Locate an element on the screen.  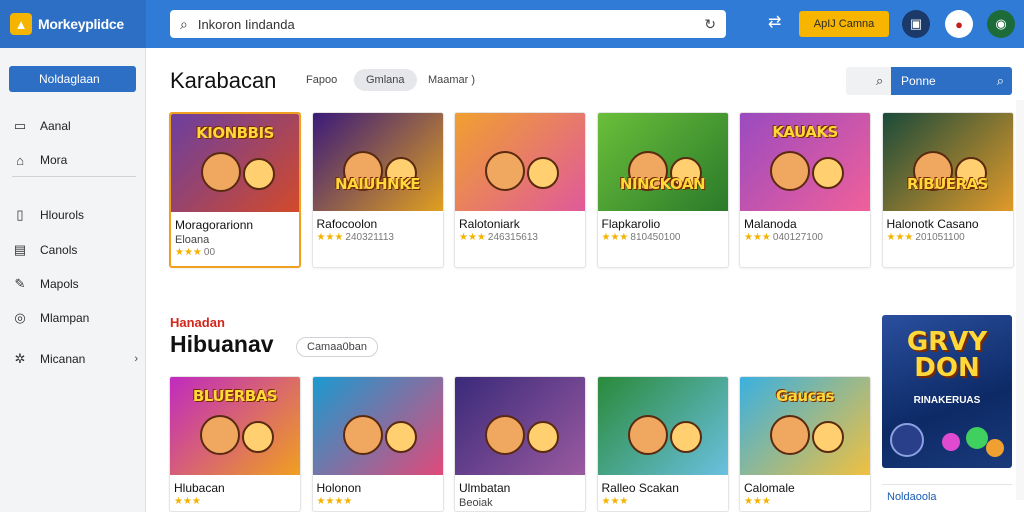
game-card: Gaucas Calomale ★★★ is located at coordinates (805, 444).